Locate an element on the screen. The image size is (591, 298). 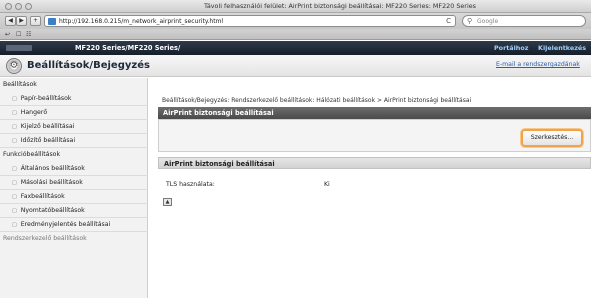
portal-link: Portálhoz is located at coordinates (511, 48).